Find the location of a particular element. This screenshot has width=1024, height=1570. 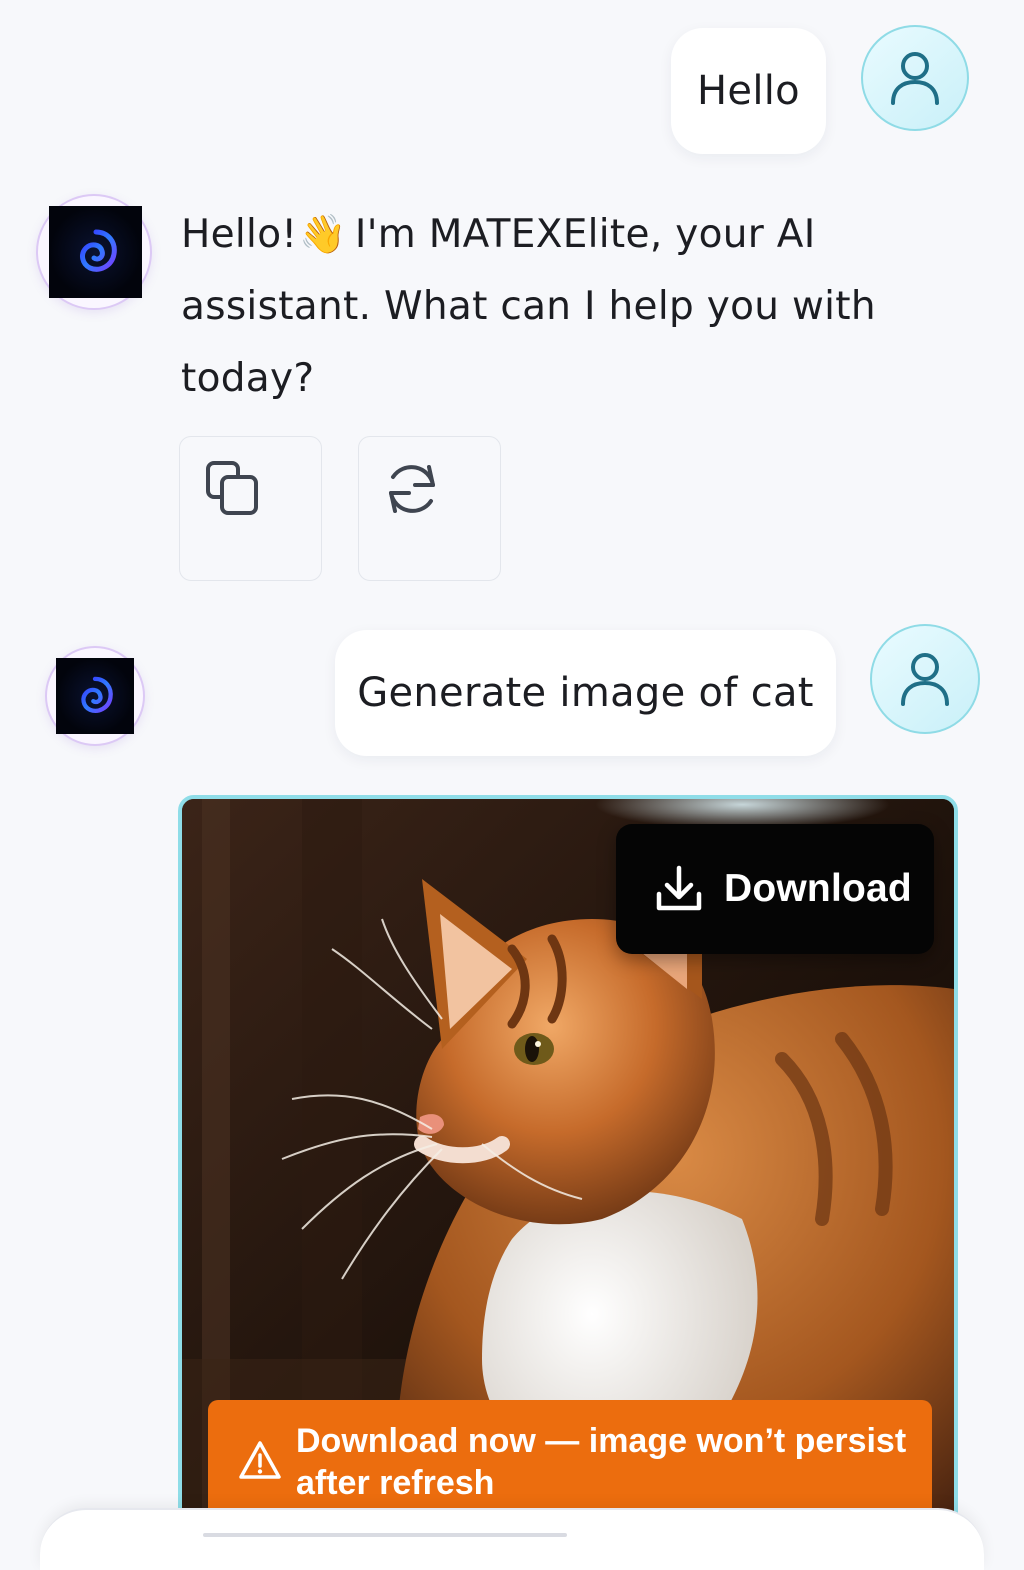

warning-icon is located at coordinates (260, 1460).